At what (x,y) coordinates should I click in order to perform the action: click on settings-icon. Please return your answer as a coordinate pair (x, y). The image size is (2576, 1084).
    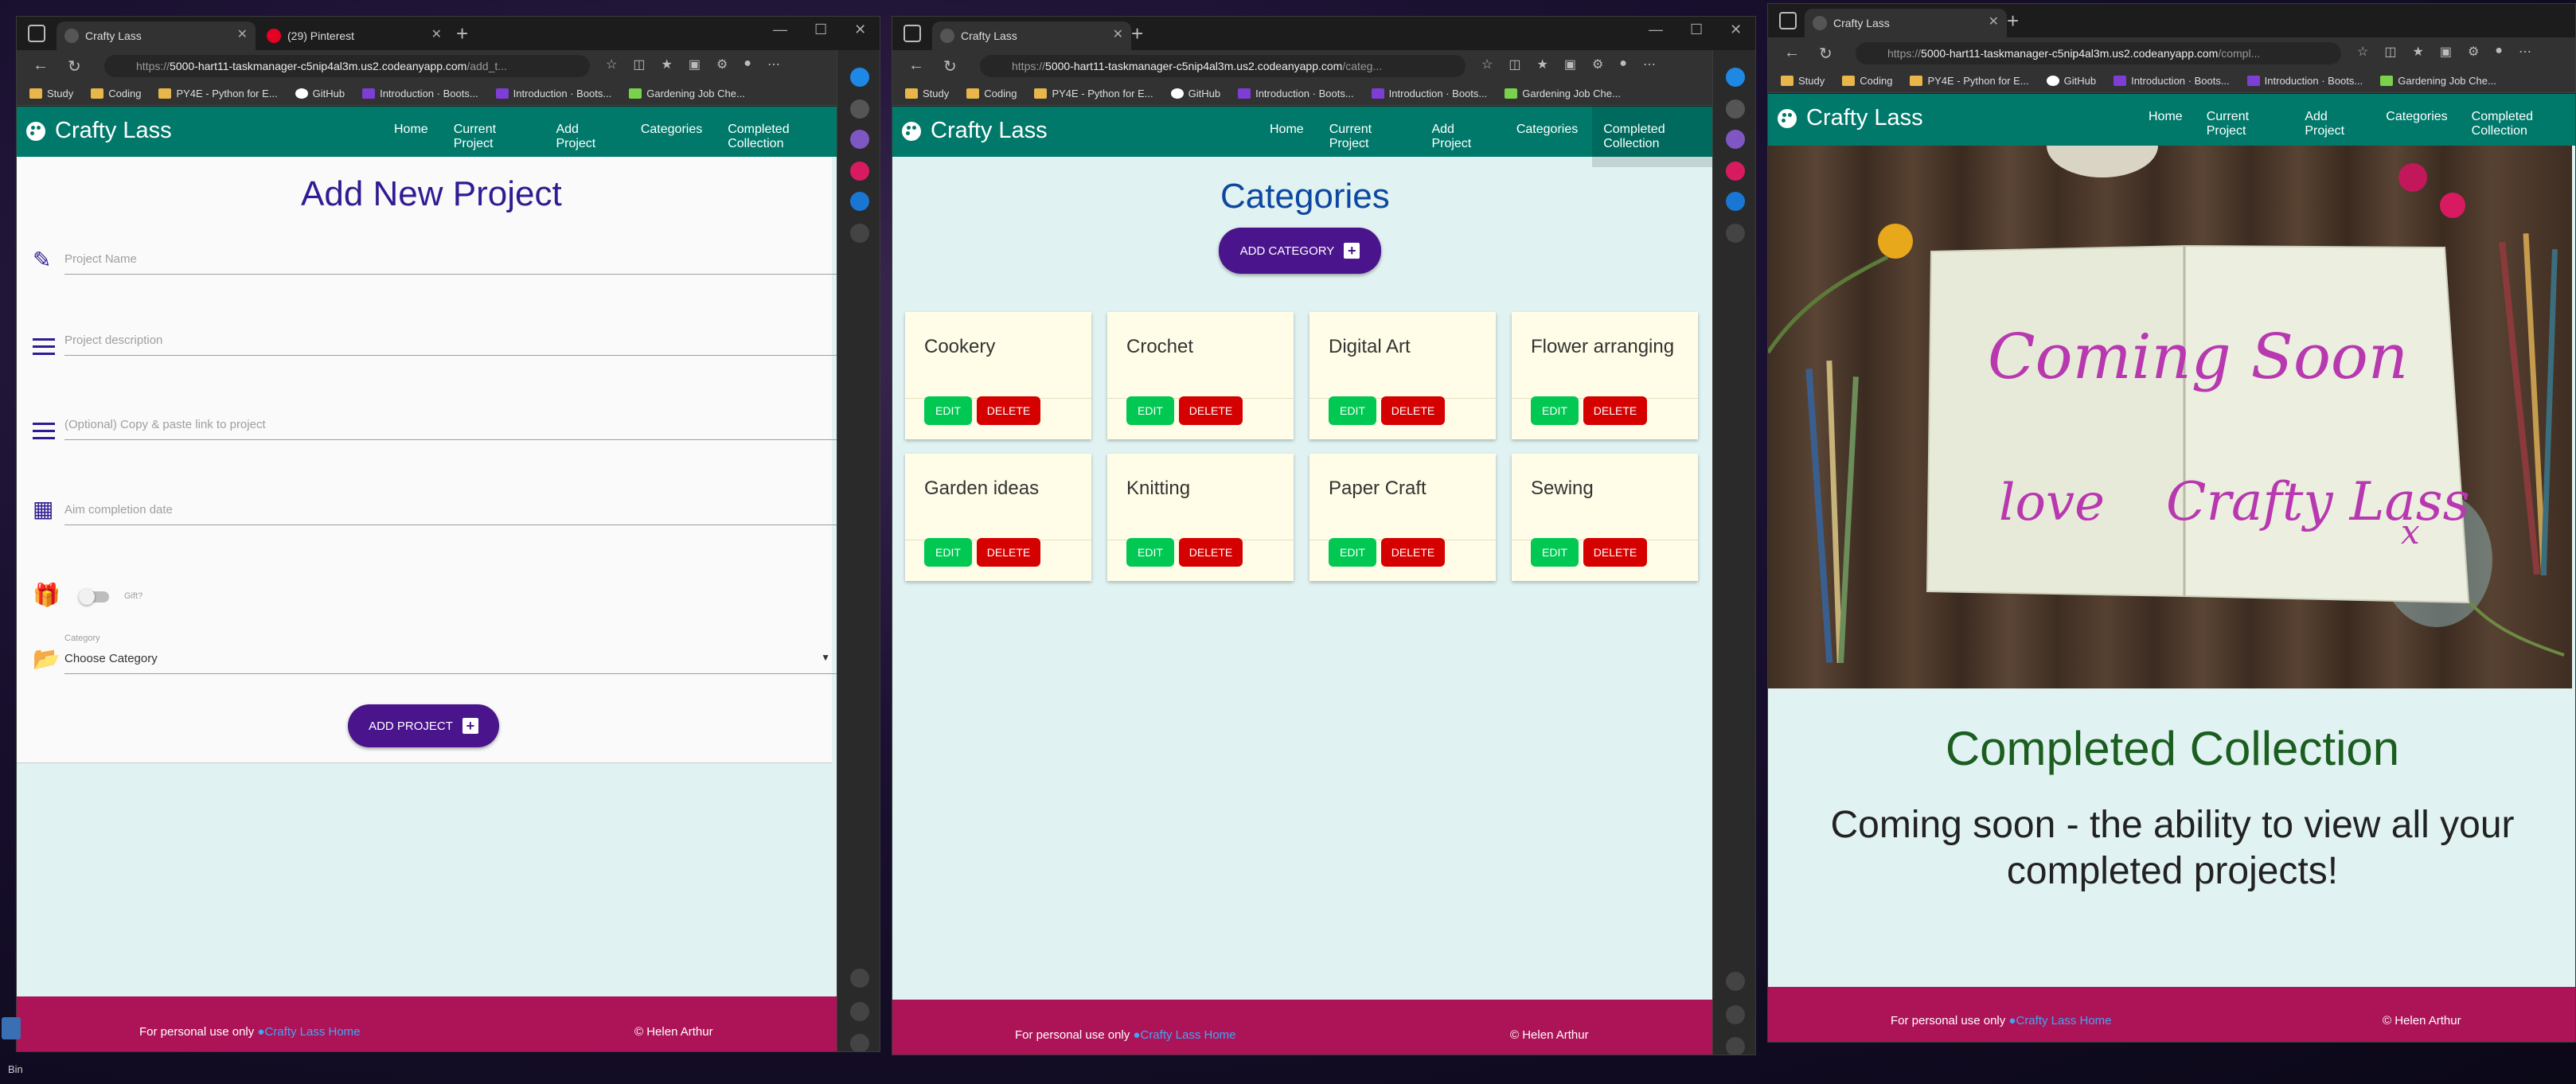
    Looking at the image, I should click on (859, 1042).